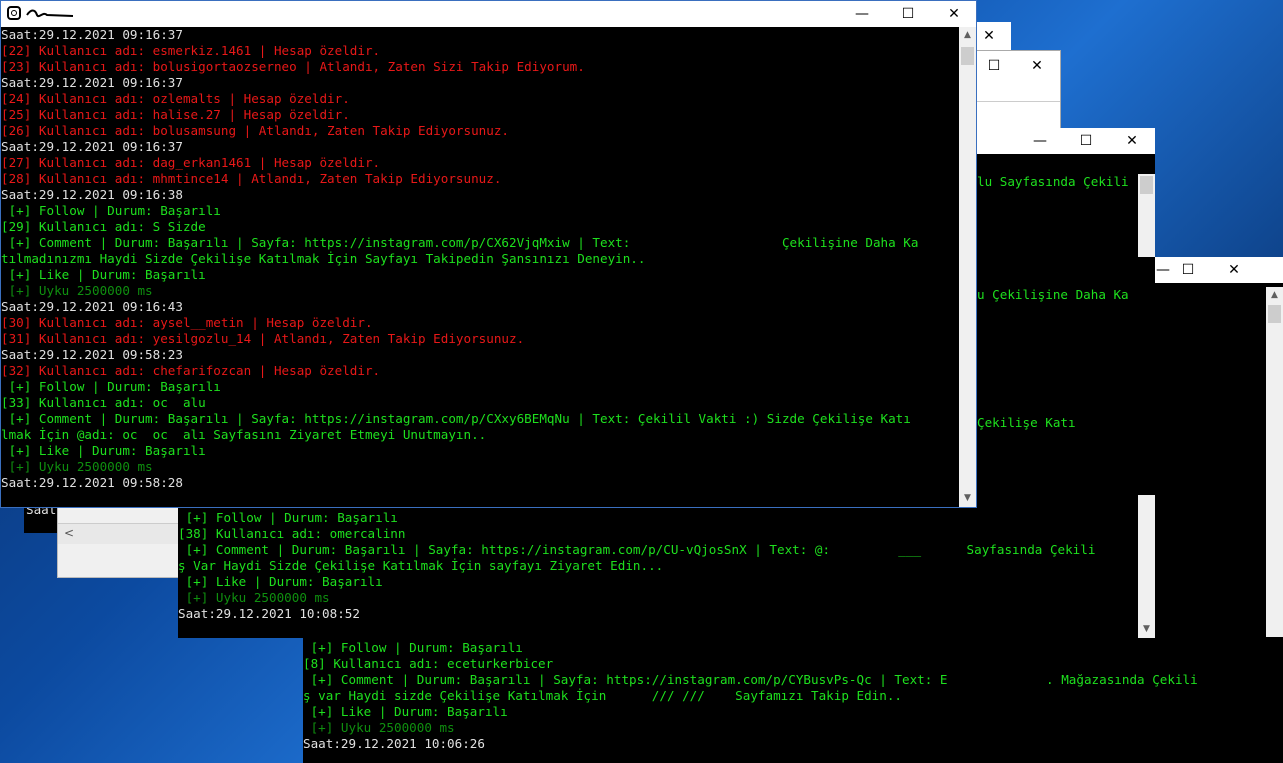 This screenshot has width=1283, height=763. Describe the element at coordinates (92, 306) in the screenshot. I see `console-line: Saat:29.12.2021 09:16:43` at that location.